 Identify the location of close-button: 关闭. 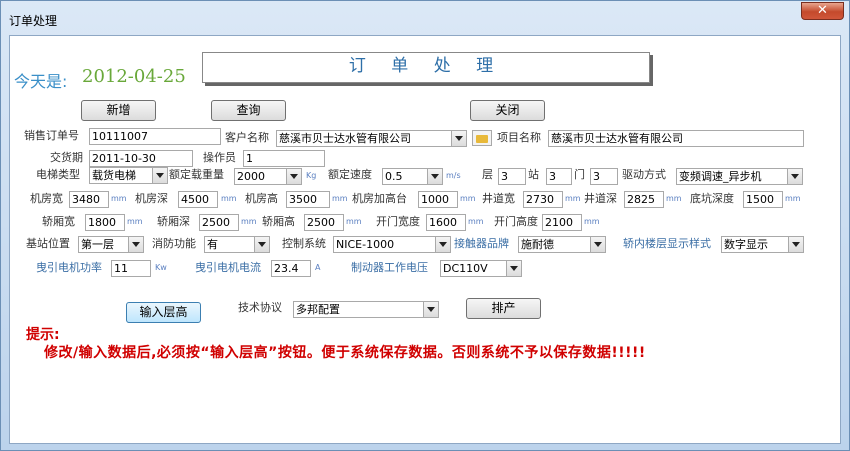
(507, 110).